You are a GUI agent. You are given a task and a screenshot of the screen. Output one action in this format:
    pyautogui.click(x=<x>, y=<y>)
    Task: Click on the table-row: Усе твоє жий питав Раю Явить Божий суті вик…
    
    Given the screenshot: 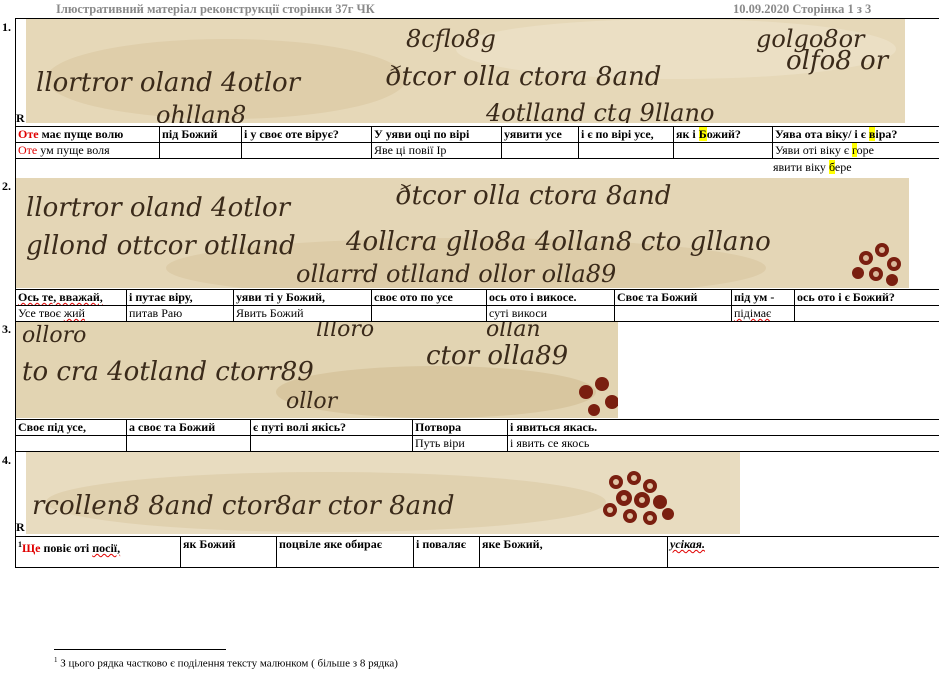 What is the action you would take?
    pyautogui.click(x=477, y=313)
    